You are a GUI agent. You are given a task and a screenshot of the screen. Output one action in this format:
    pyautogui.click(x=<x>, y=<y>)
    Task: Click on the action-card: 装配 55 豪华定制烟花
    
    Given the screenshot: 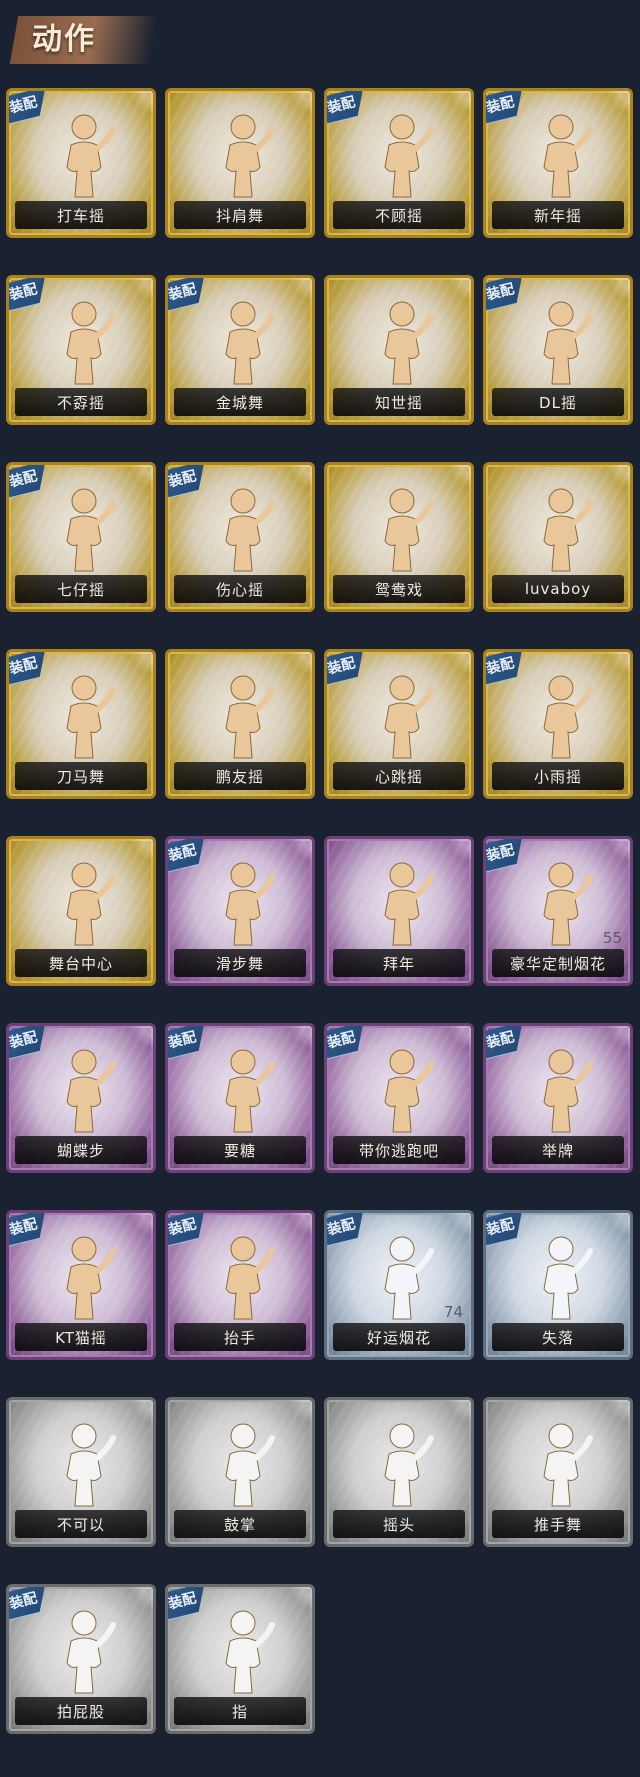 What is the action you would take?
    pyautogui.click(x=558, y=911)
    